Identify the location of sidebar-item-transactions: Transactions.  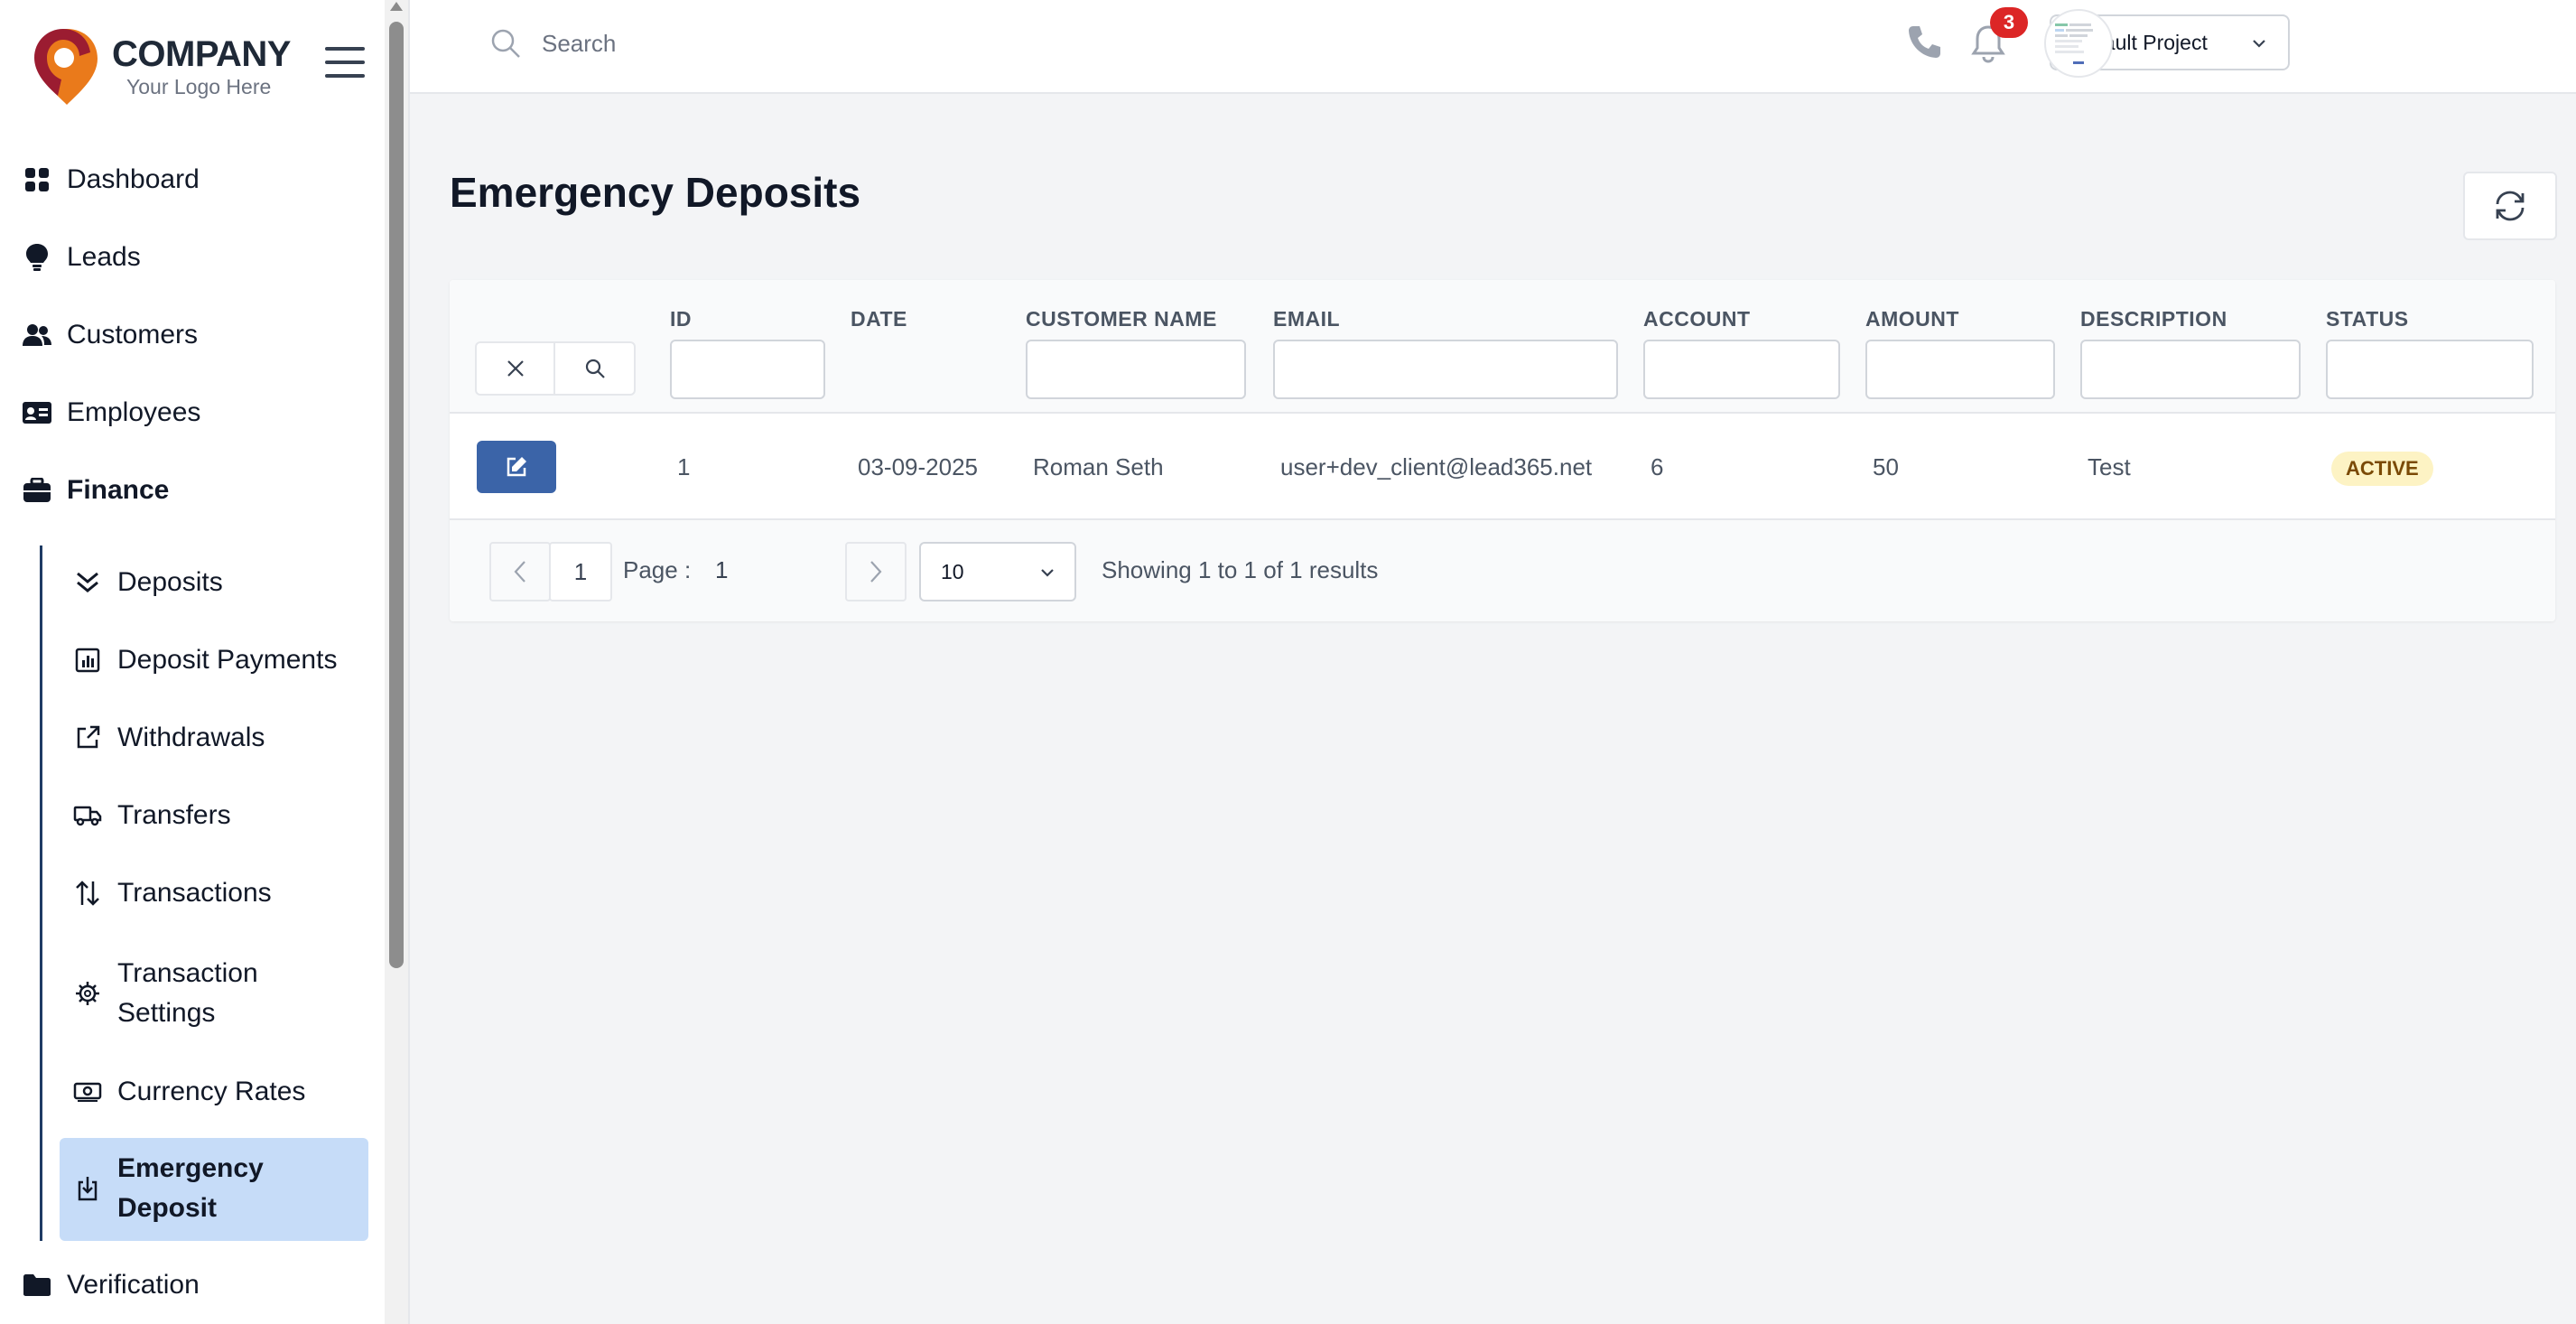
(172, 893).